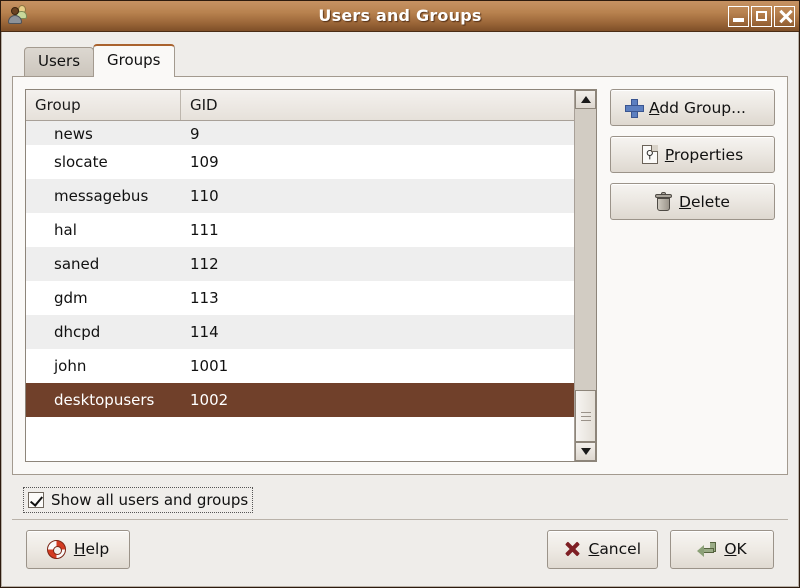  What do you see at coordinates (70, 366) in the screenshot?
I see `cell-group: john` at bounding box center [70, 366].